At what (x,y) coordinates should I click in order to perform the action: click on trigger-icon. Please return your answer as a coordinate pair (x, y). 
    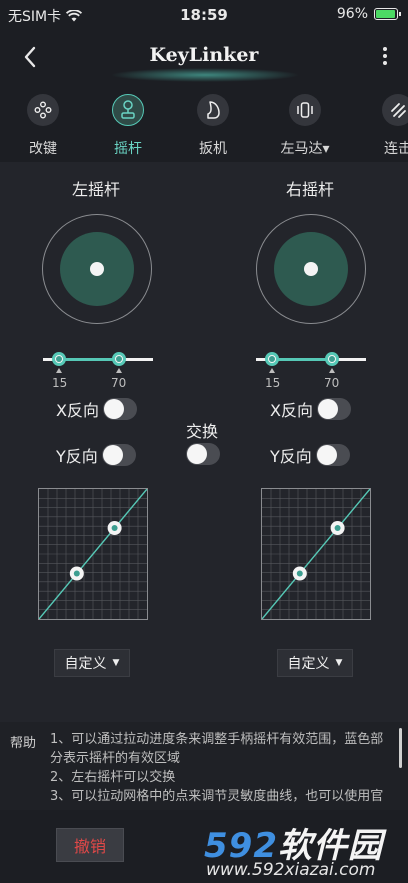
    Looking at the image, I should click on (213, 110).